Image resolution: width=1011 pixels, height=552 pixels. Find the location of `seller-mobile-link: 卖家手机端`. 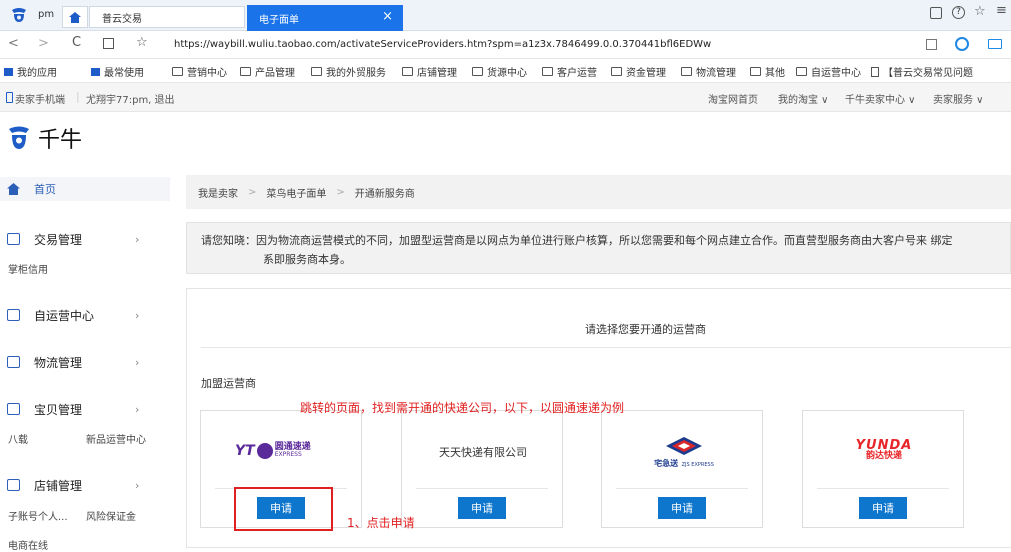

seller-mobile-link: 卖家手机端 is located at coordinates (40, 98).